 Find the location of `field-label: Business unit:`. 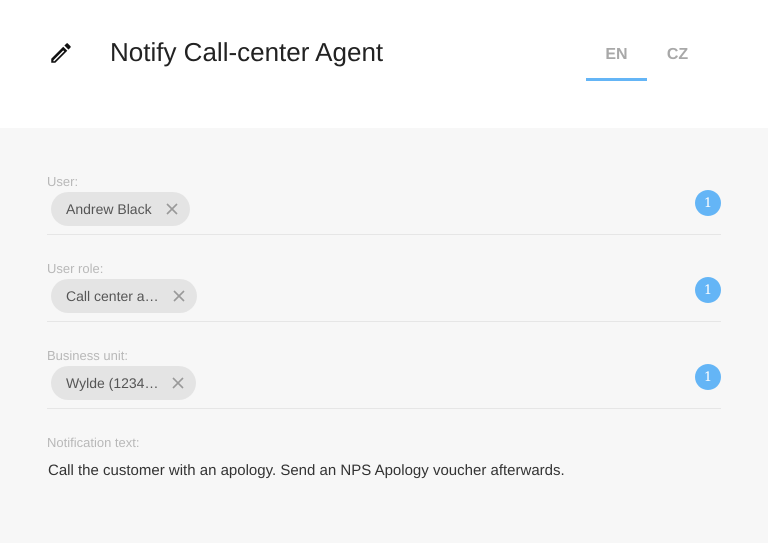

field-label: Business unit: is located at coordinates (88, 356).